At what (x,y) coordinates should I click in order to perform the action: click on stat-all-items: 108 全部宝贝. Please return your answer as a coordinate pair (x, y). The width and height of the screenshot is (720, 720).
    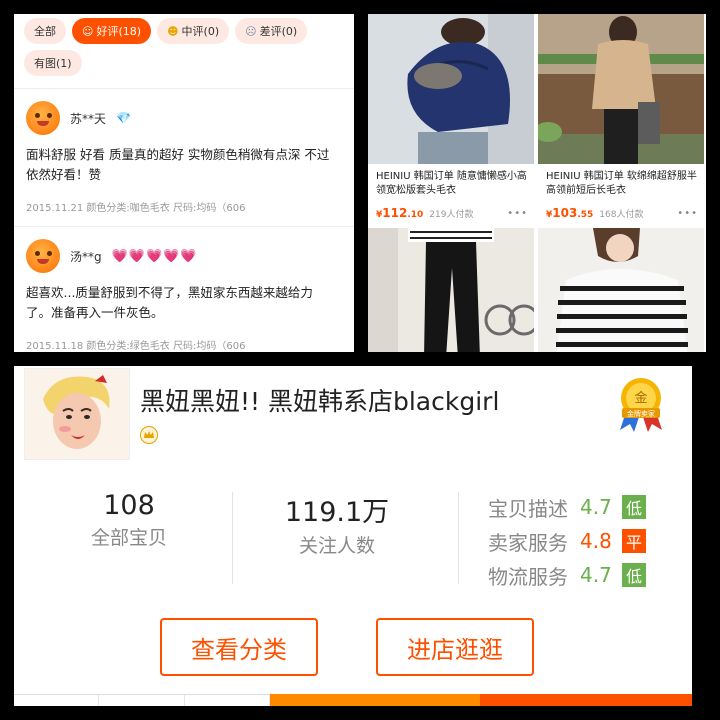
    Looking at the image, I should click on (129, 520).